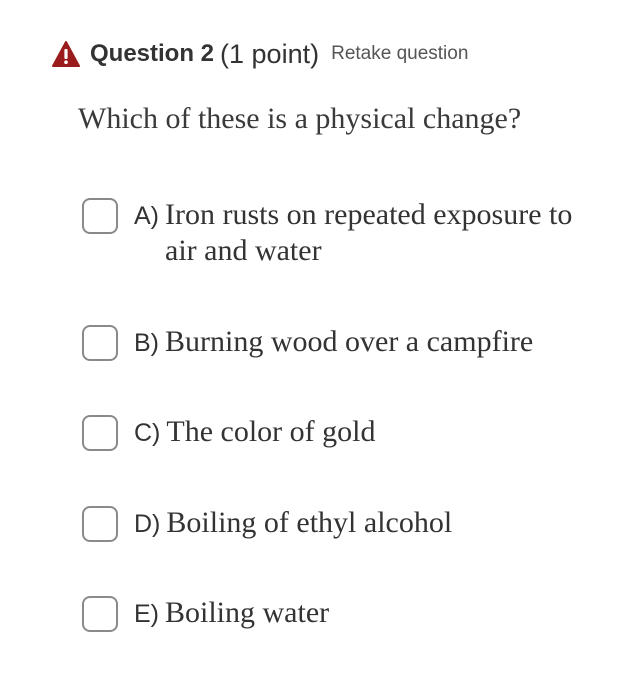  What do you see at coordinates (100, 433) in the screenshot?
I see `option-c-checkbox` at bounding box center [100, 433].